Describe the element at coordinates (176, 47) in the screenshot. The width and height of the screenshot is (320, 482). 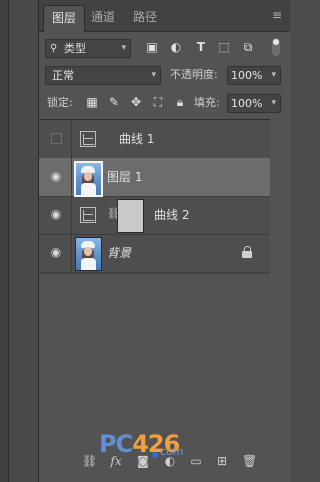
I see `adjustment-filter-icon: ◐` at that location.